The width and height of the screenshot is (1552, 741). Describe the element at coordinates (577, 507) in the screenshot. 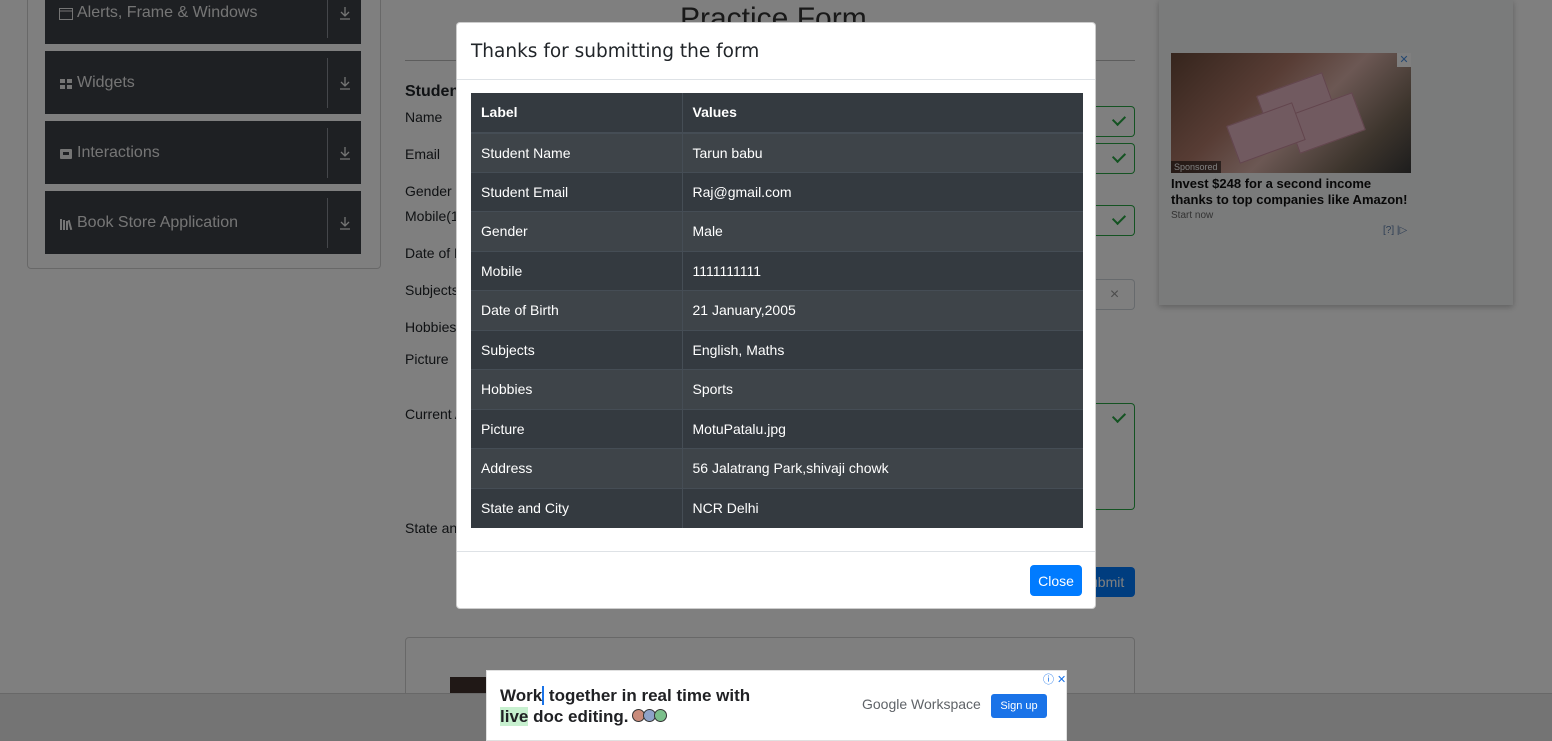

I see `row-label: State and City` at that location.